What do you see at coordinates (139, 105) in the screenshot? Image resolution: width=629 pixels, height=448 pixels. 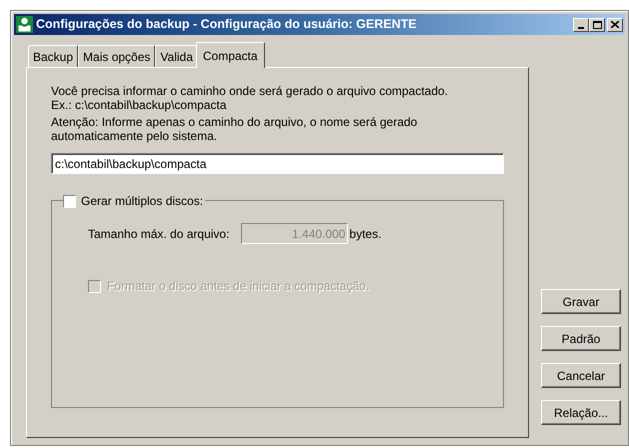 I see `instruction-text: Ex.: c:\contabil\backup\compacta` at bounding box center [139, 105].